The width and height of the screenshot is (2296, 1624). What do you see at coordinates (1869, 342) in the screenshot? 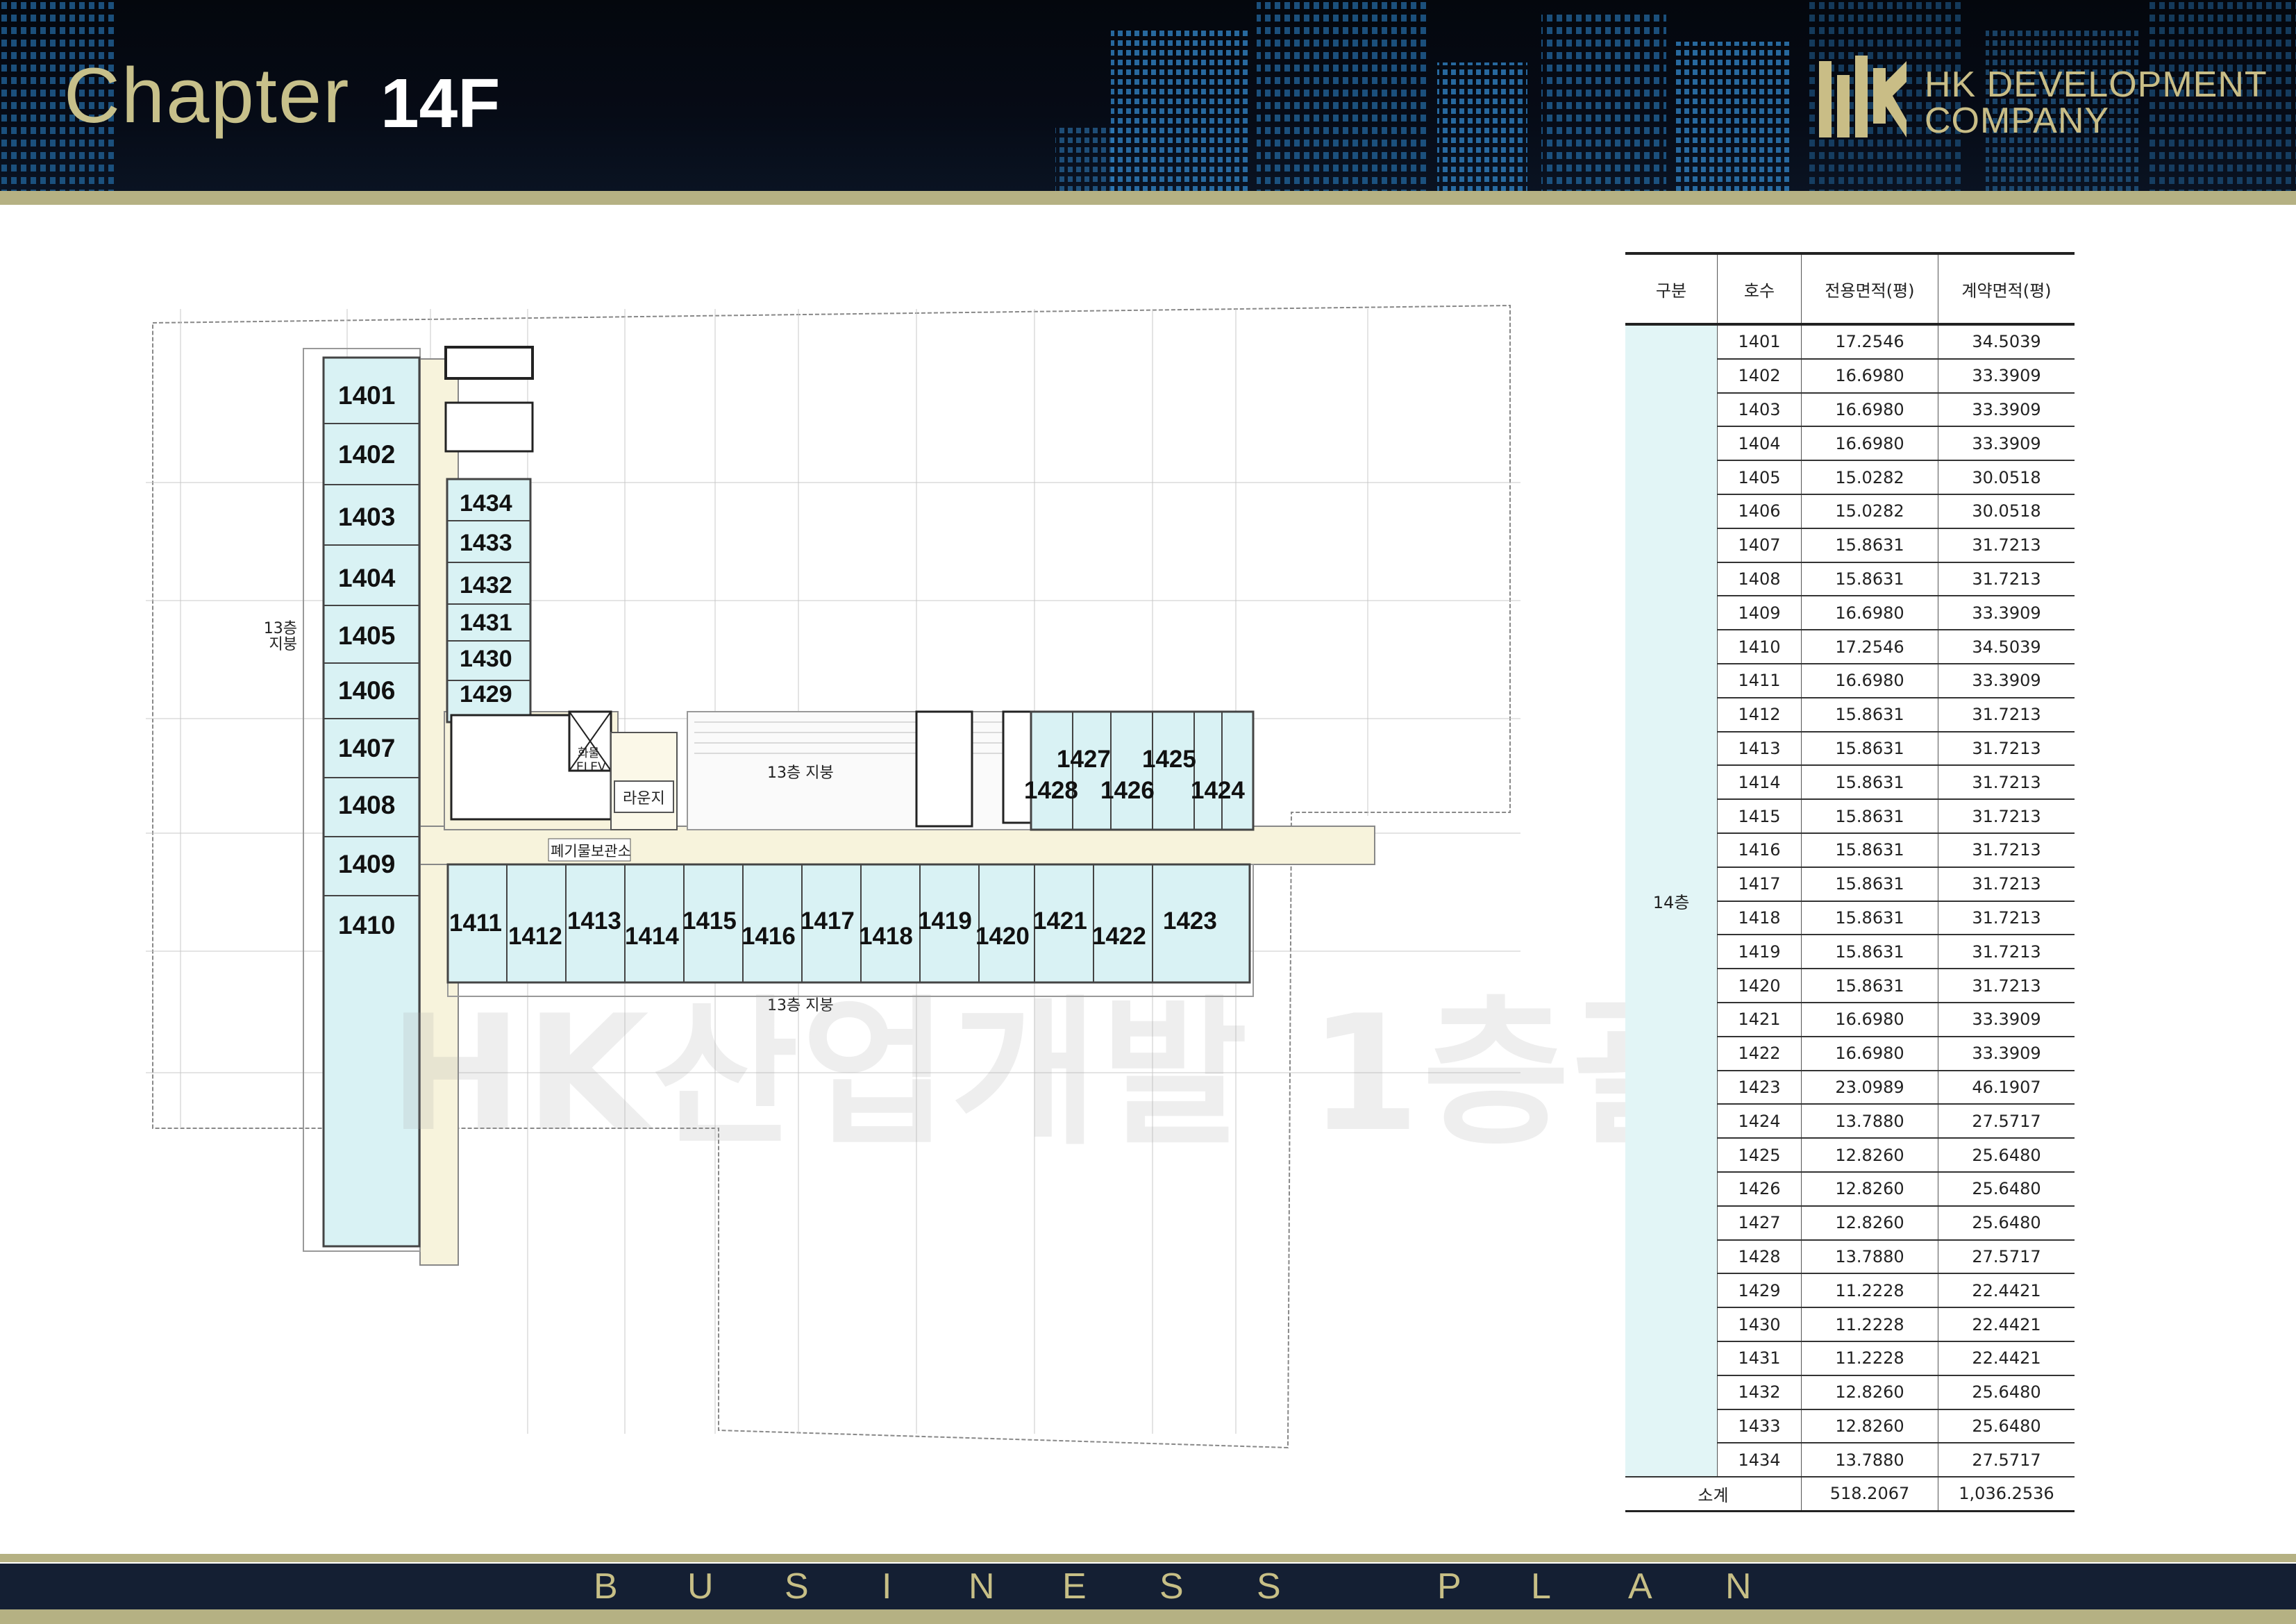
I see `exclusive-area-cell: 17.2546` at bounding box center [1869, 342].